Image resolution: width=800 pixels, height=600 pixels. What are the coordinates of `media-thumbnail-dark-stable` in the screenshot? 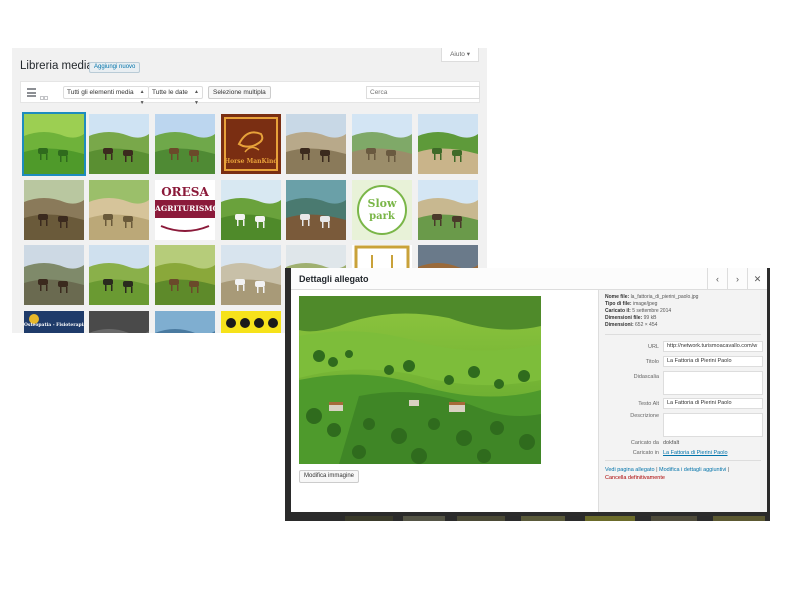 It's located at (119, 322).